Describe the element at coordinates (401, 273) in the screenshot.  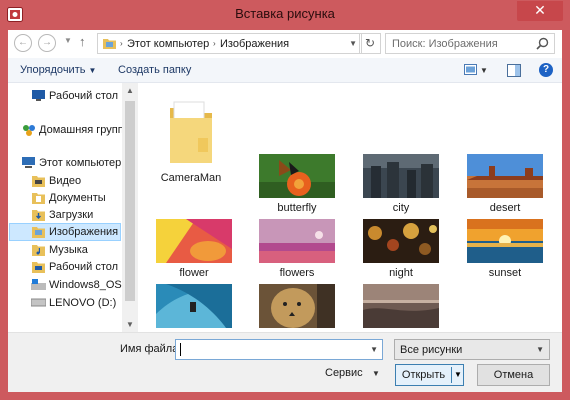
I see `file-name: night` at that location.